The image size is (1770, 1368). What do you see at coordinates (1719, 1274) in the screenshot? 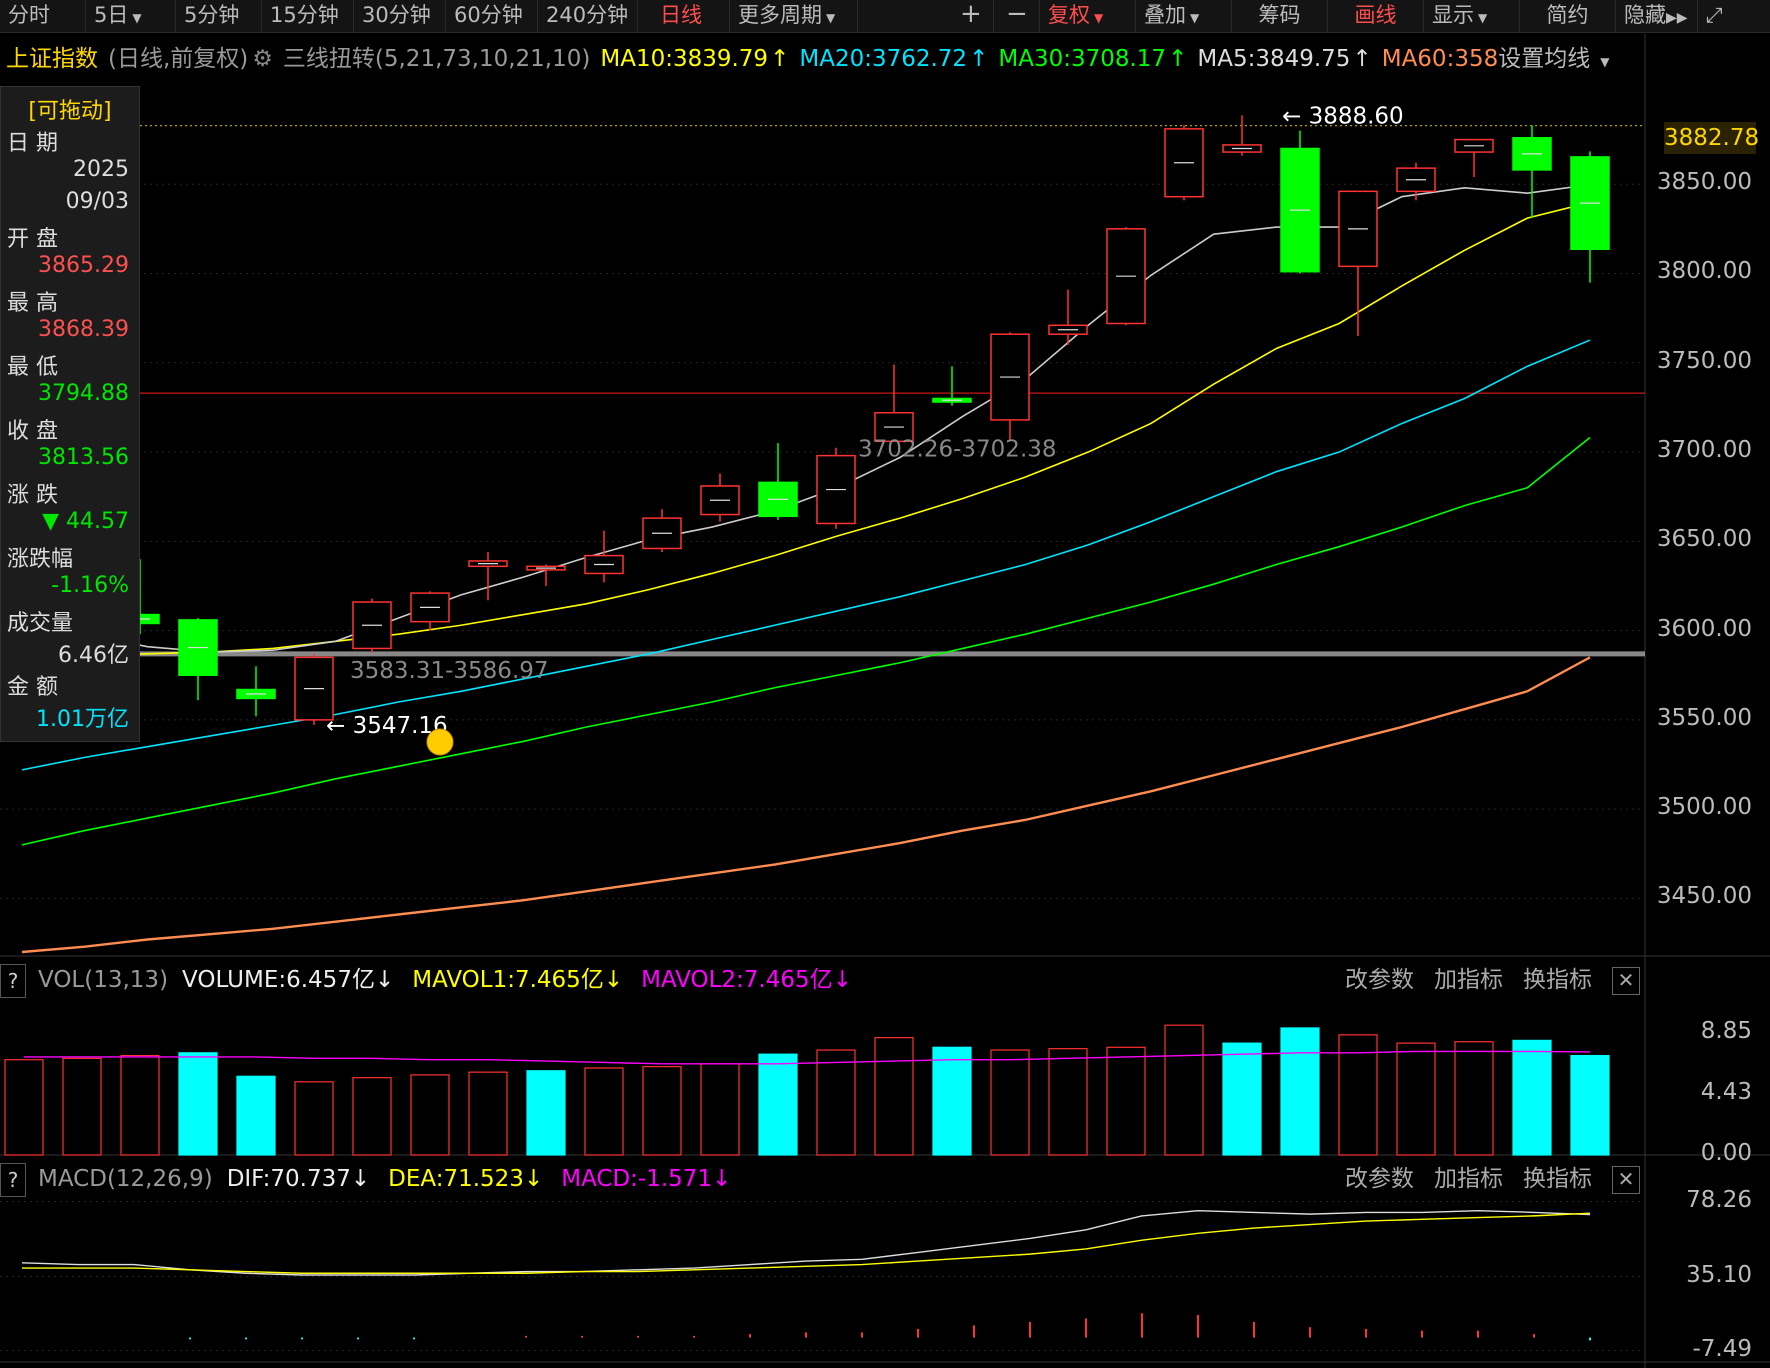
I see `macd-tick-label: 35.10` at bounding box center [1719, 1274].